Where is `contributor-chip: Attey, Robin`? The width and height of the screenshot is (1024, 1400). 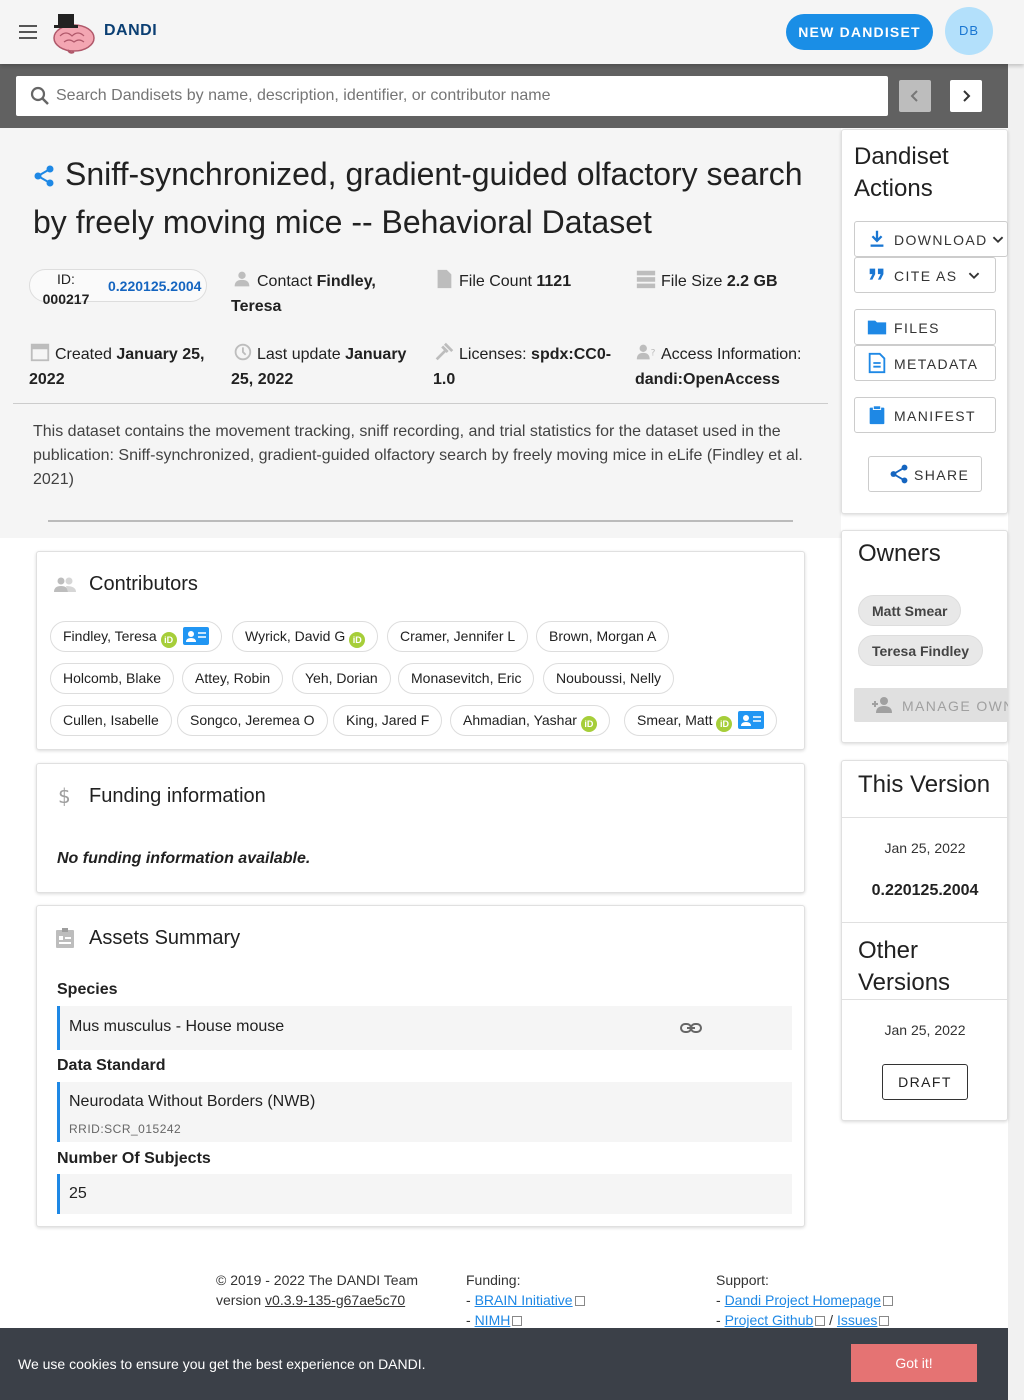
contributor-chip: Attey, Robin is located at coordinates (233, 678).